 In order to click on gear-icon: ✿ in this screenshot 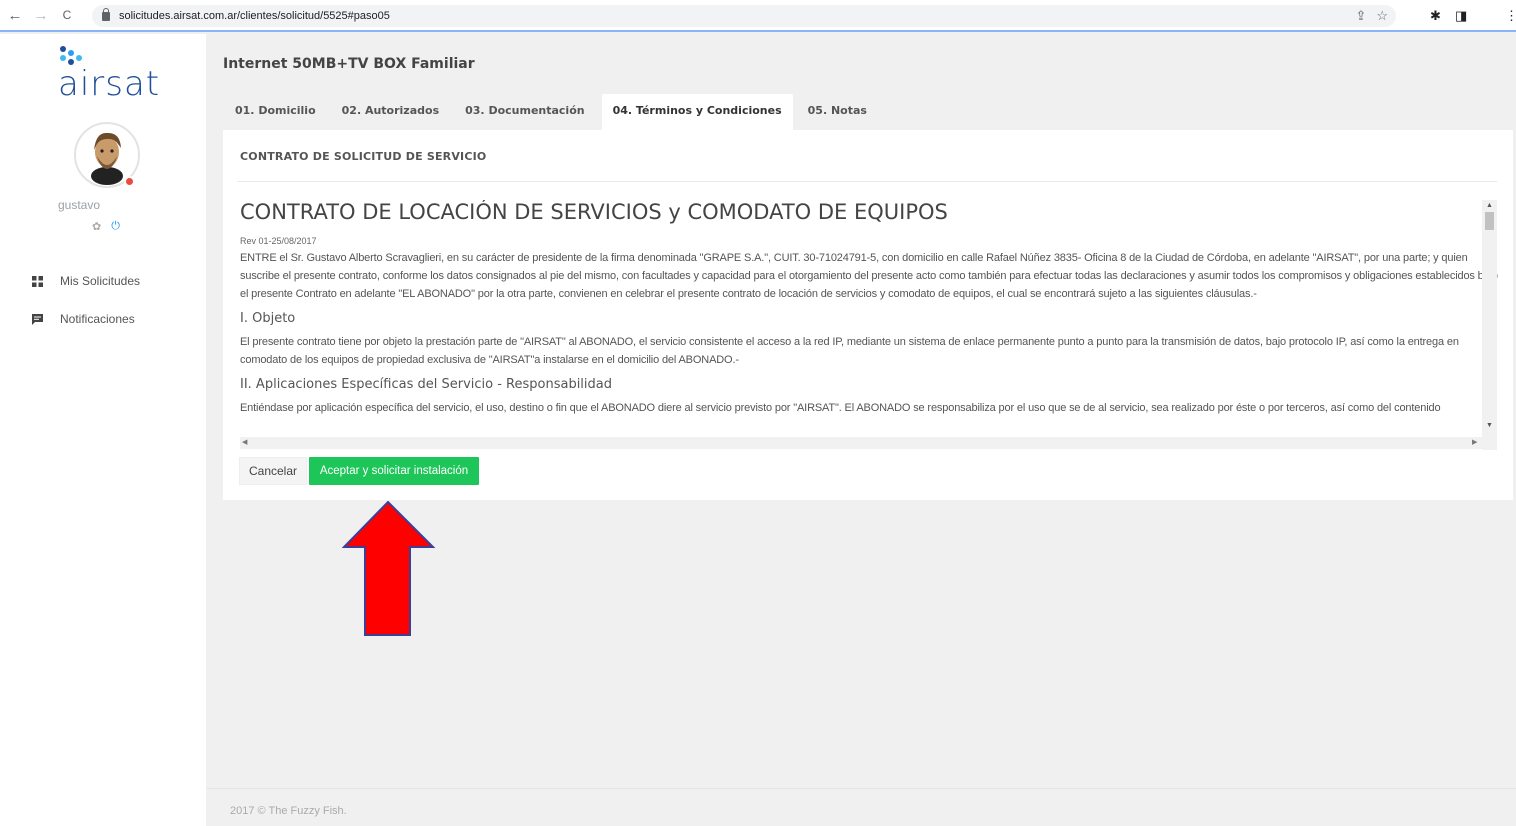, I will do `click(96, 226)`.